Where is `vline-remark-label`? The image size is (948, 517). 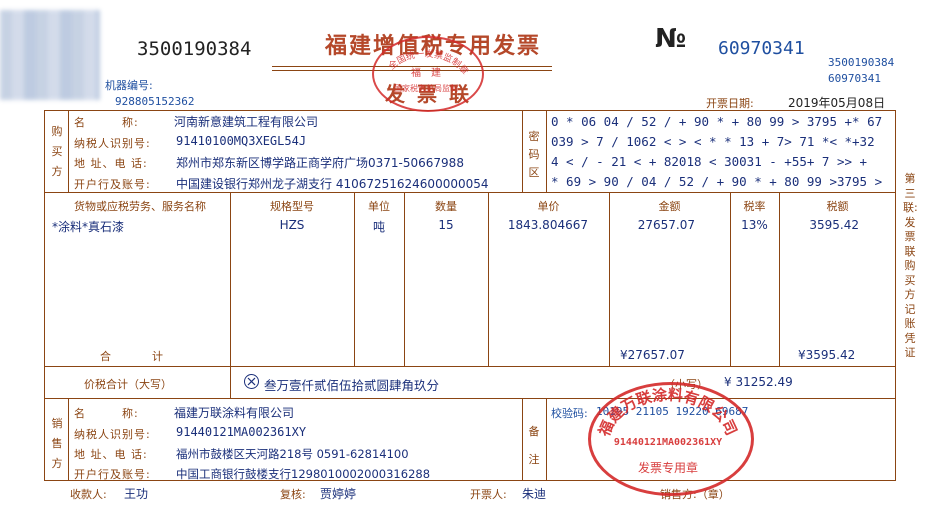 vline-remark-label is located at coordinates (546, 439).